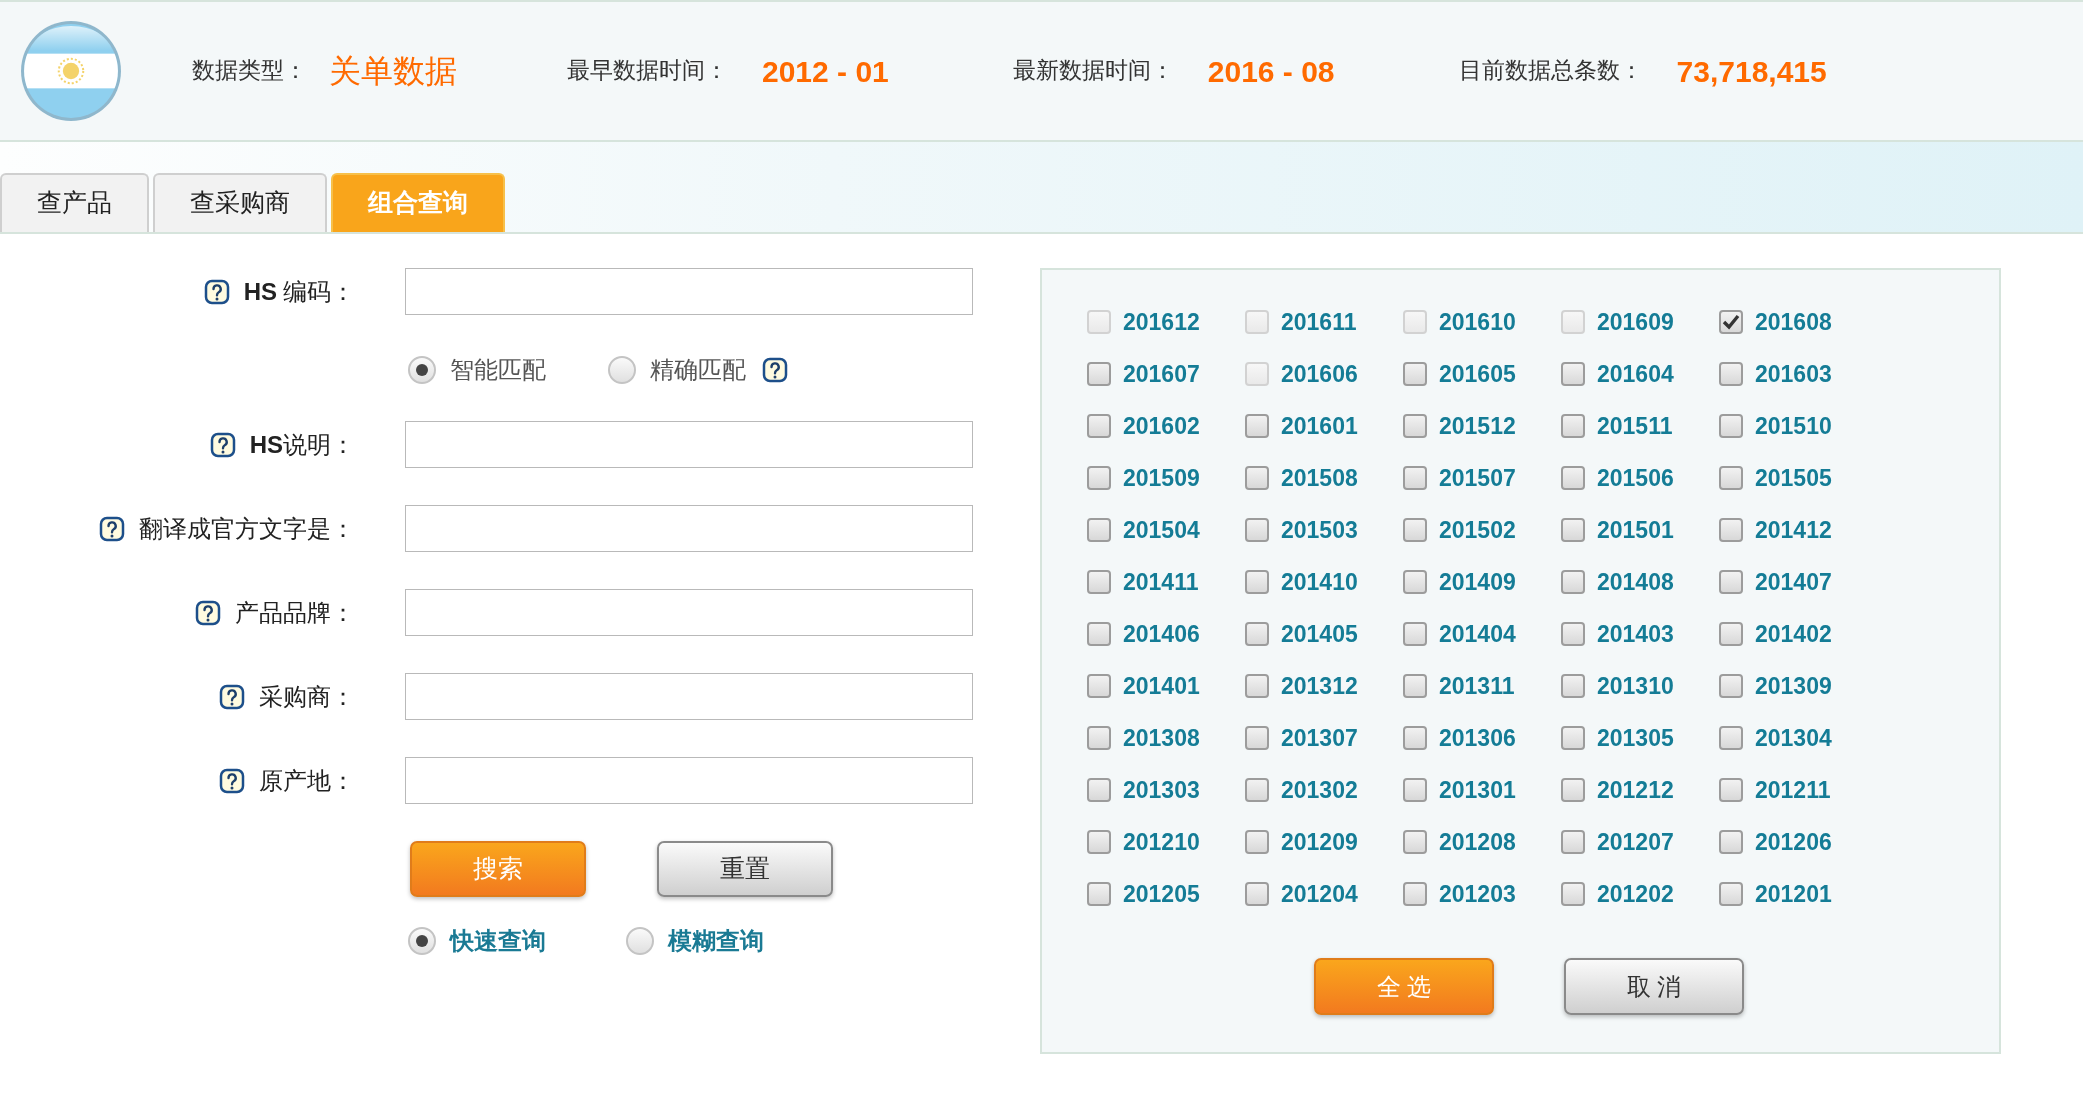 Image resolution: width=2083 pixels, height=1100 pixels. I want to click on month-label: 201402, so click(1793, 634).